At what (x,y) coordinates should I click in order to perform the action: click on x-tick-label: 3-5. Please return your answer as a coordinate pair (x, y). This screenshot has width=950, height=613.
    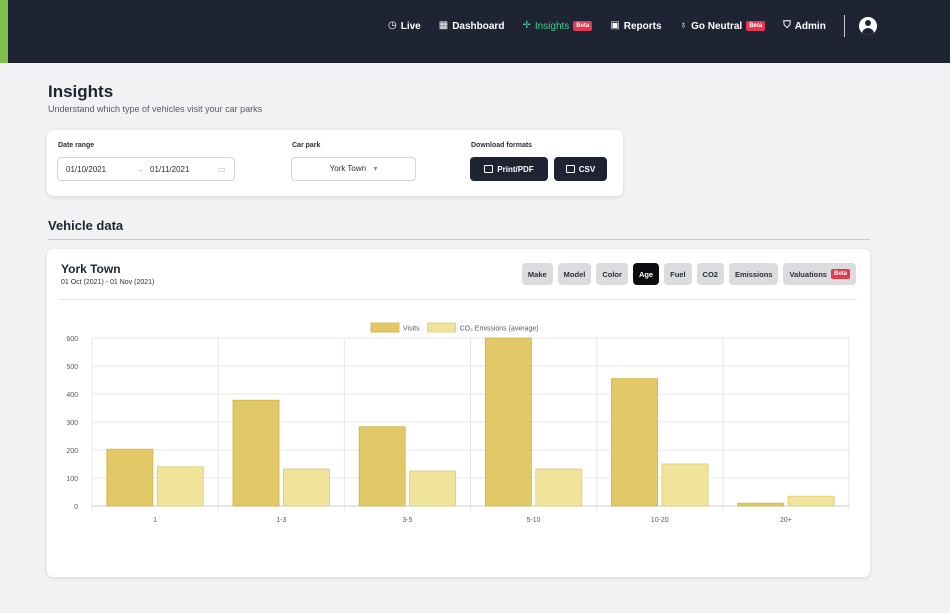
    Looking at the image, I should click on (407, 520).